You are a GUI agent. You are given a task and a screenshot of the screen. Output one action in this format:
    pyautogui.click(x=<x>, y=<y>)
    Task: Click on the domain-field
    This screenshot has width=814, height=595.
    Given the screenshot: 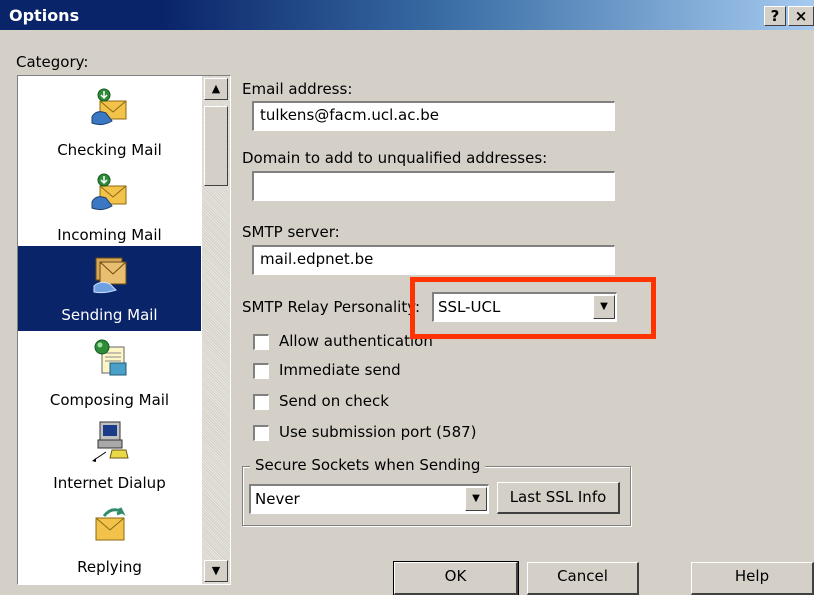 What is the action you would take?
    pyautogui.click(x=433, y=186)
    